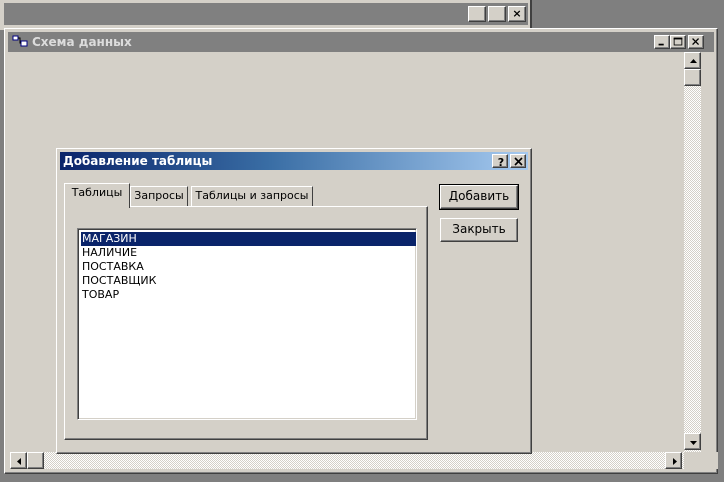 This screenshot has width=724, height=482. Describe the element at coordinates (248, 253) in the screenshot. I see `list-item: НАЛИЧИЕ` at that location.